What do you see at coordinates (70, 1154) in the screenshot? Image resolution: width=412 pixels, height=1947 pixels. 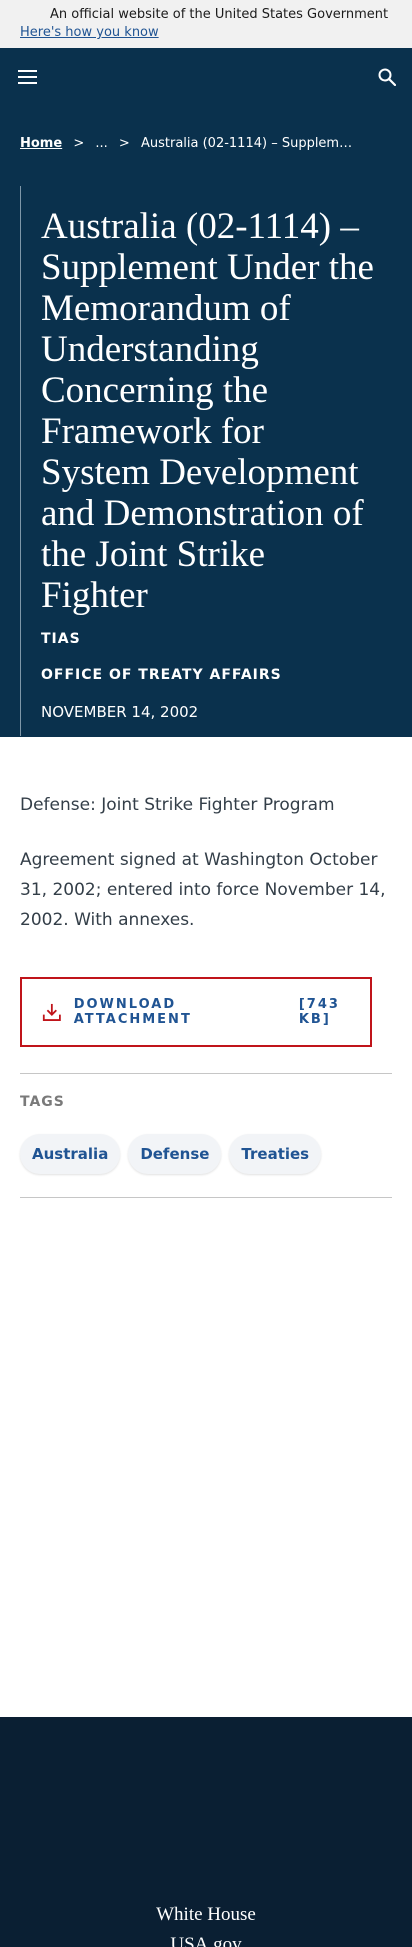 I see `tag-australia: Australia` at bounding box center [70, 1154].